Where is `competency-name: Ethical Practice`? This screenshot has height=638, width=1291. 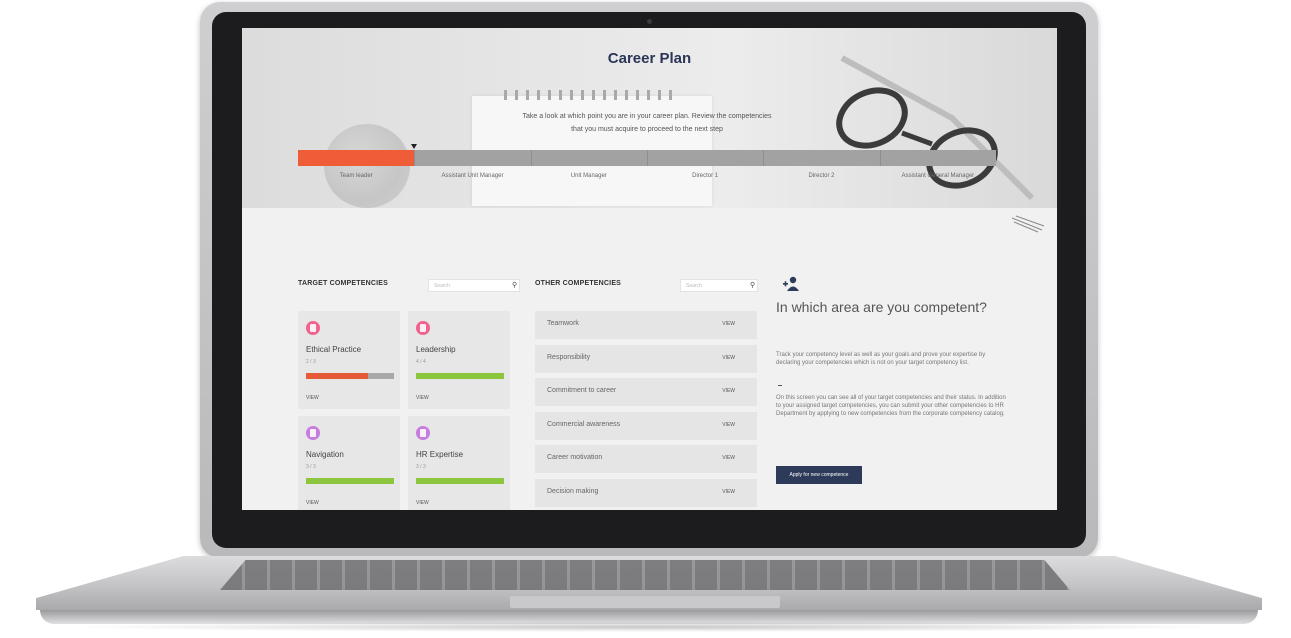 competency-name: Ethical Practice is located at coordinates (334, 349).